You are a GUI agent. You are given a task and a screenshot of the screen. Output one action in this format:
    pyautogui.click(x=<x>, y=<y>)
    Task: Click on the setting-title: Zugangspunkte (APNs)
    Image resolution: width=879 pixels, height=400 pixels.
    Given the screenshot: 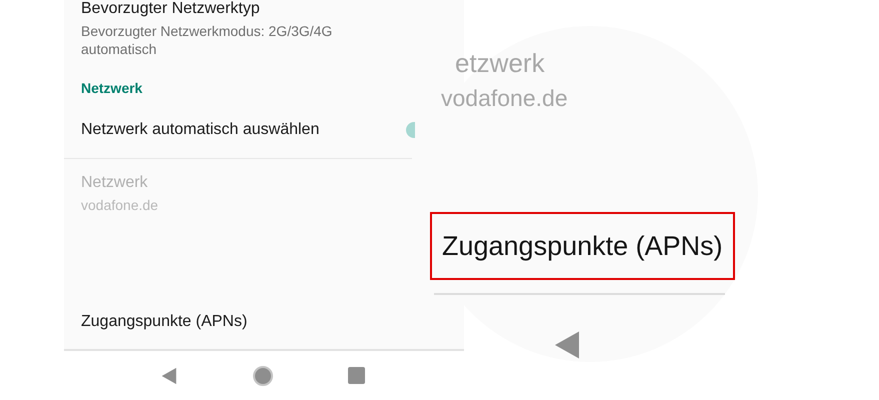 What is the action you would take?
    pyautogui.click(x=164, y=322)
    